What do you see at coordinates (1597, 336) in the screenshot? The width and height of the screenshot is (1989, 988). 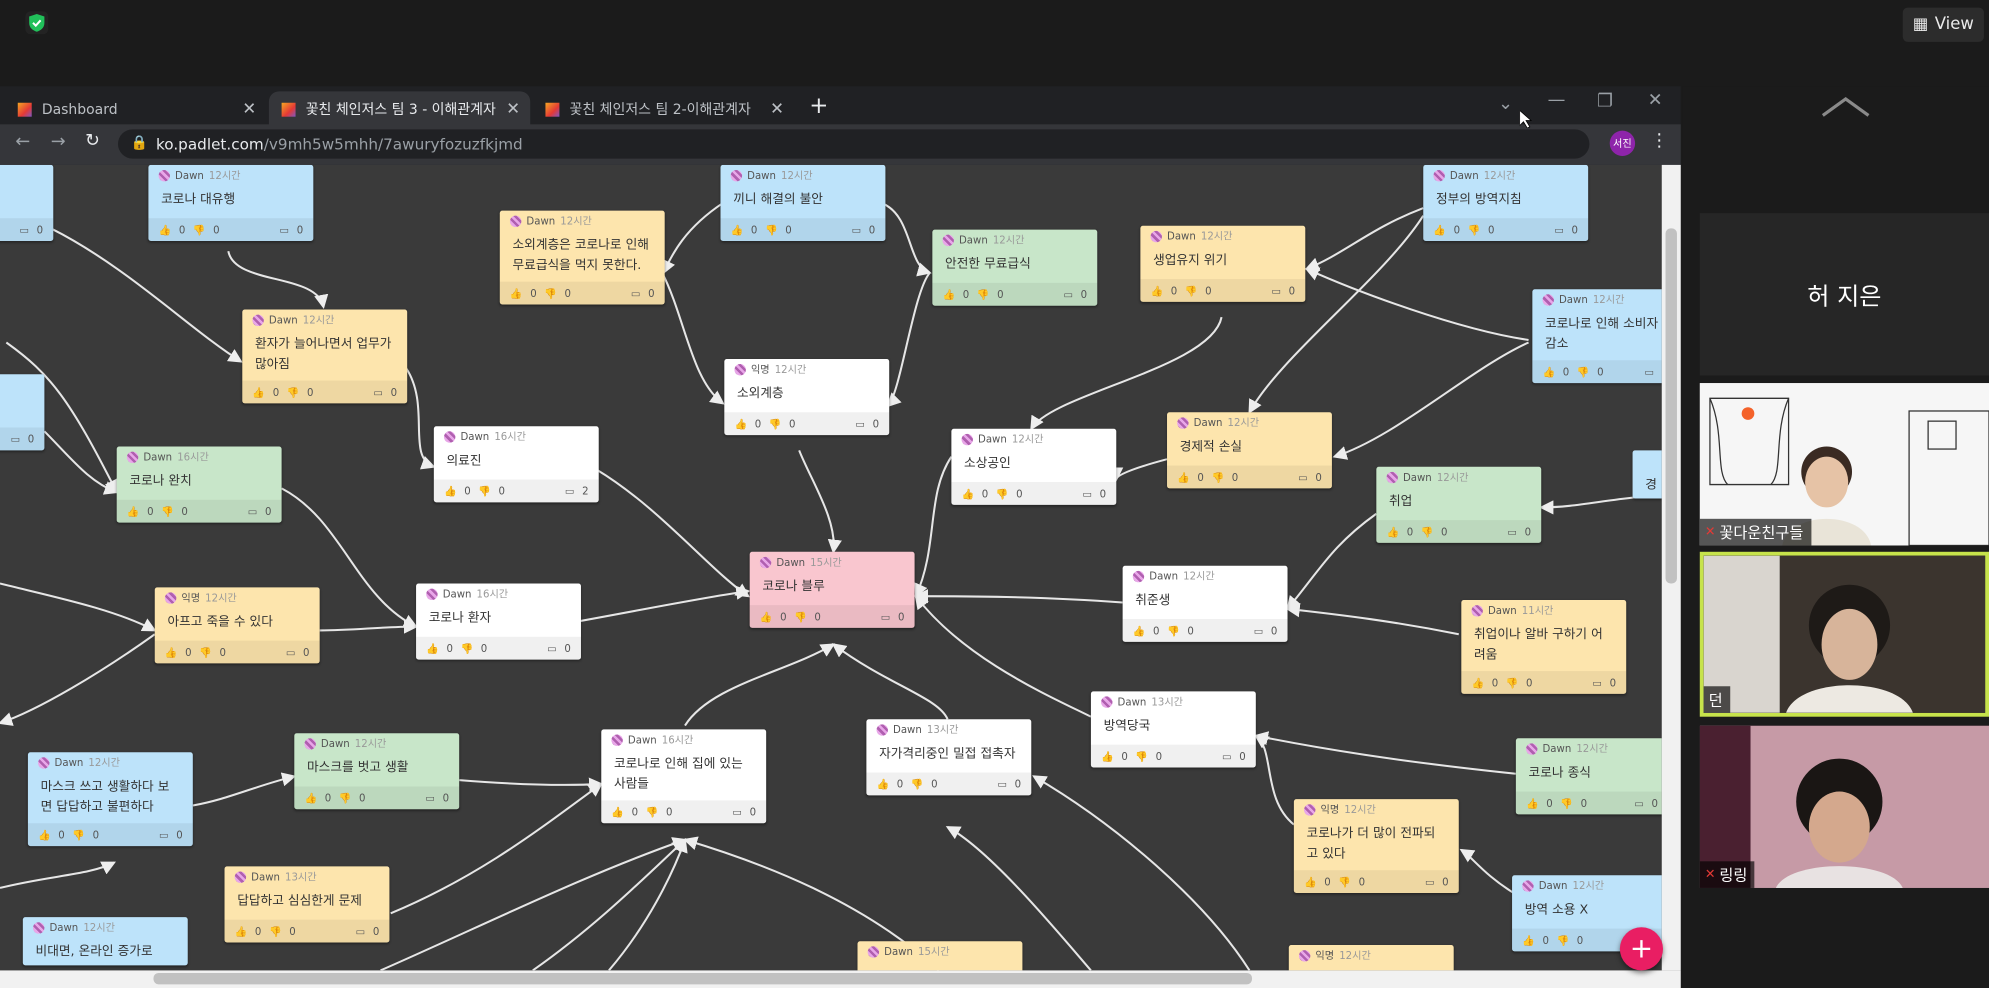 I see `post-card: Dawn 12시간 코로나로 인해 소비자 감소 👍 0 👎 0 ▭` at bounding box center [1597, 336].